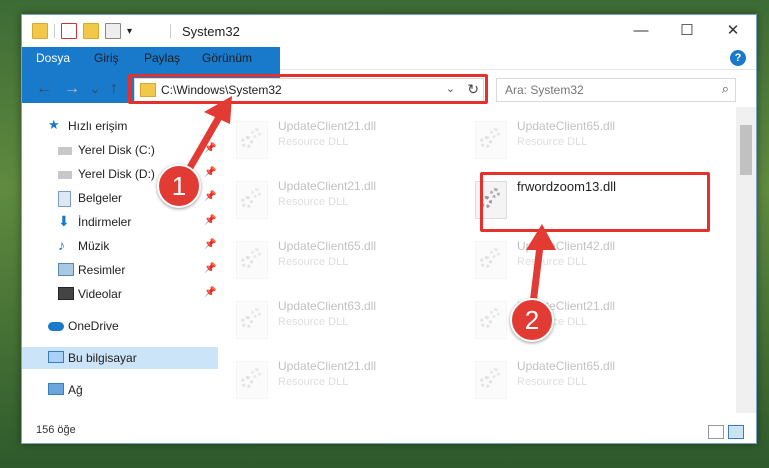 The image size is (769, 468). What do you see at coordinates (532, 320) in the screenshot?
I see `step-badge-2: 2` at bounding box center [532, 320].